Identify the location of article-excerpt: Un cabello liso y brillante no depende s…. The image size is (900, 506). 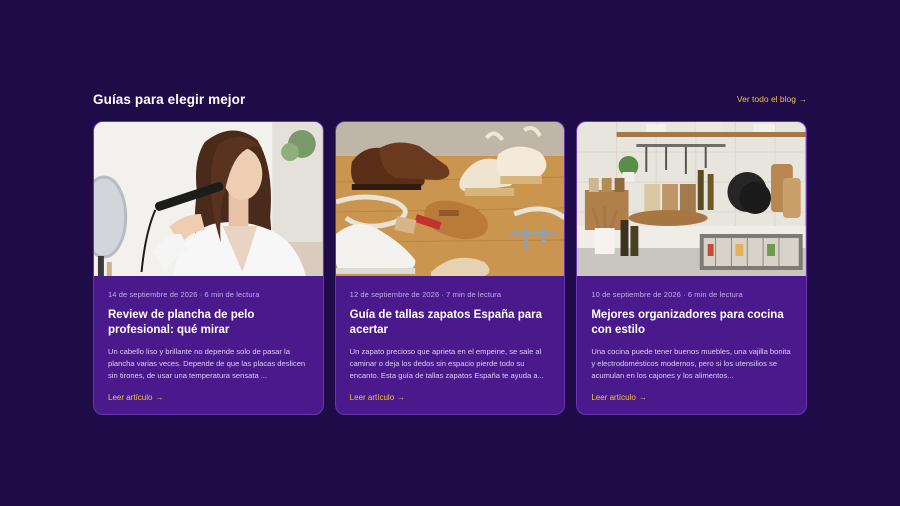
(207, 364).